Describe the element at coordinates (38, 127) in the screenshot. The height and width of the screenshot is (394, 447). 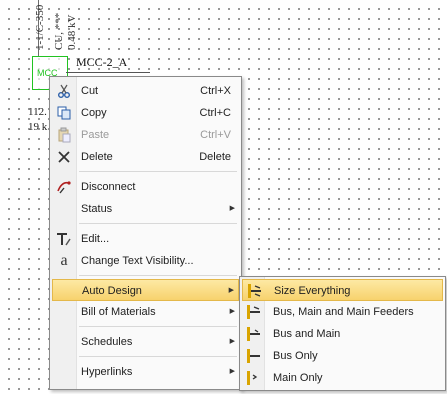
I see `side-label-2: 19 k` at that location.